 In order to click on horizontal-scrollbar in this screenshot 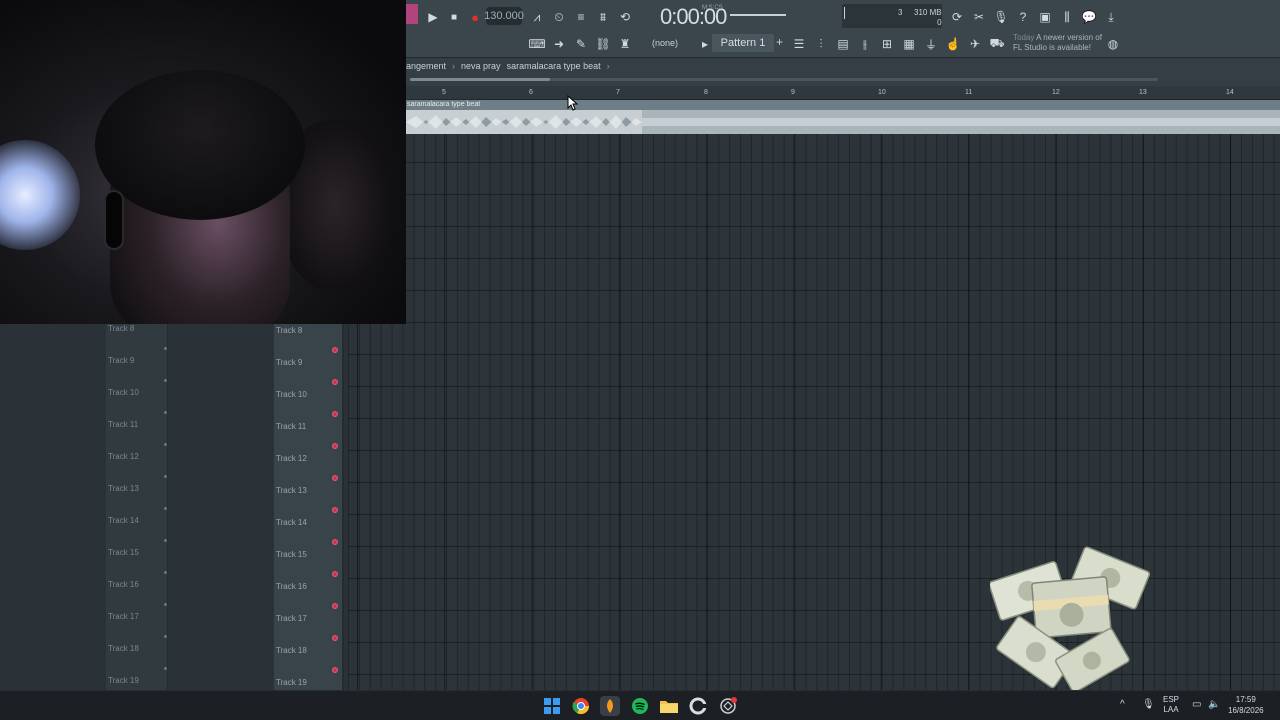, I will do `click(784, 79)`.